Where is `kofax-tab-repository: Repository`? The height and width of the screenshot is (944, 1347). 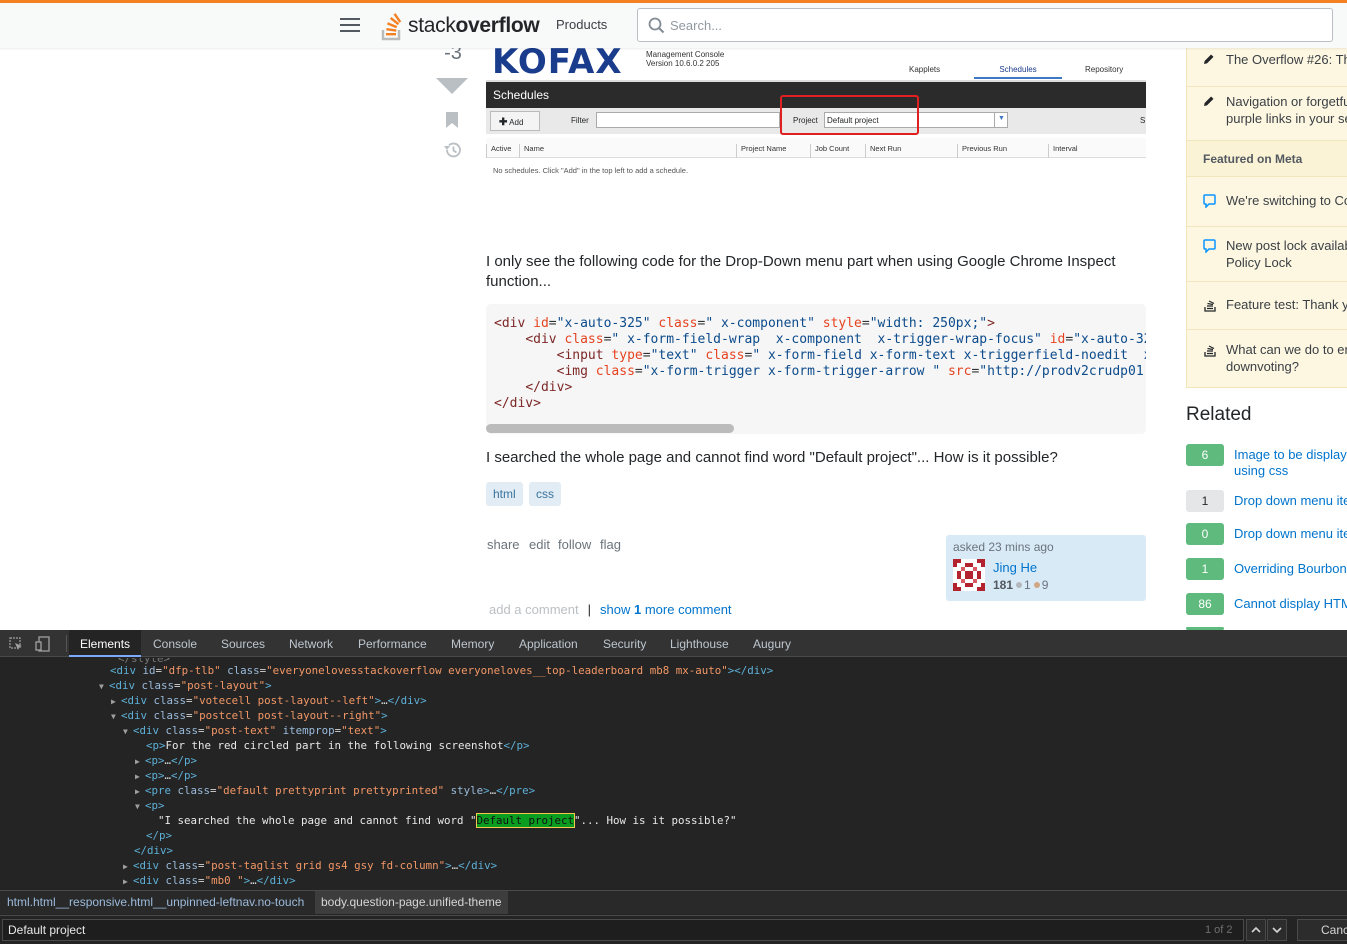 kofax-tab-repository: Repository is located at coordinates (1104, 69).